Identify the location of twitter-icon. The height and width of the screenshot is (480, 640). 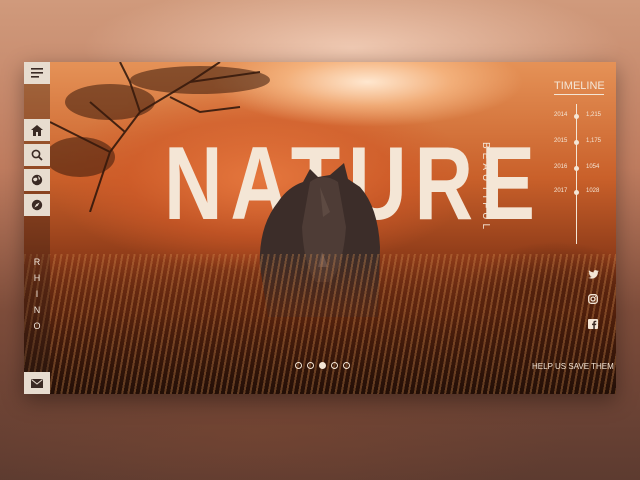
(593, 274).